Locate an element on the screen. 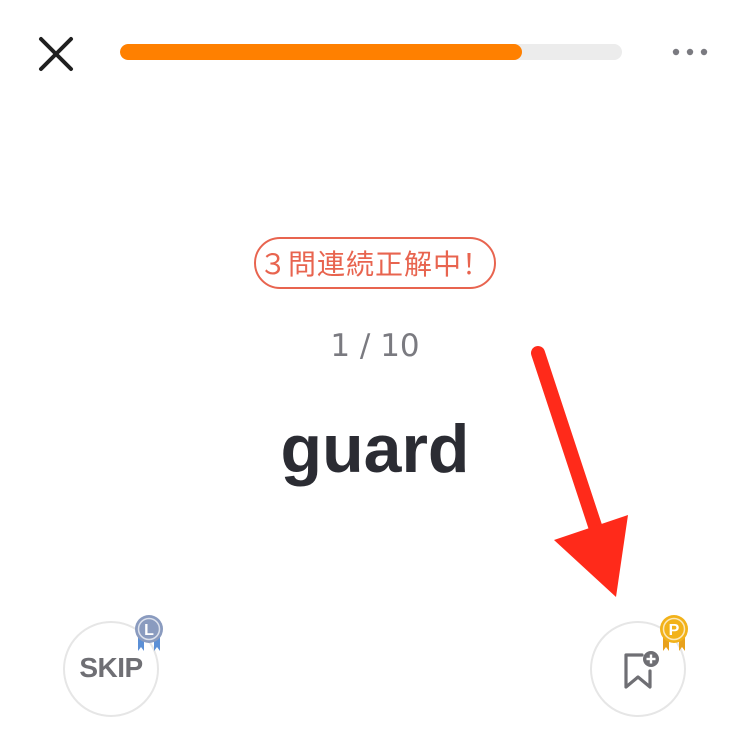  premium-medal-icon: P is located at coordinates (674, 633).